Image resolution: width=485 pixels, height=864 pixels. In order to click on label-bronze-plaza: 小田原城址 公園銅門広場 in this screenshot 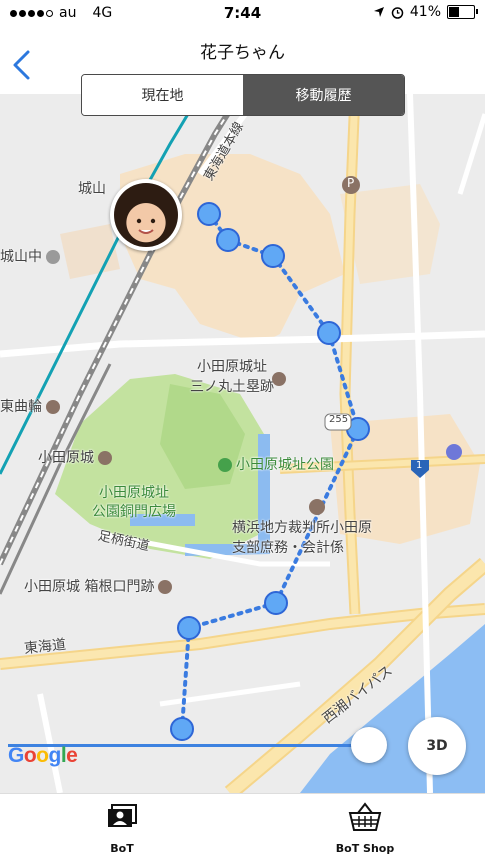, I will do `click(134, 502)`.